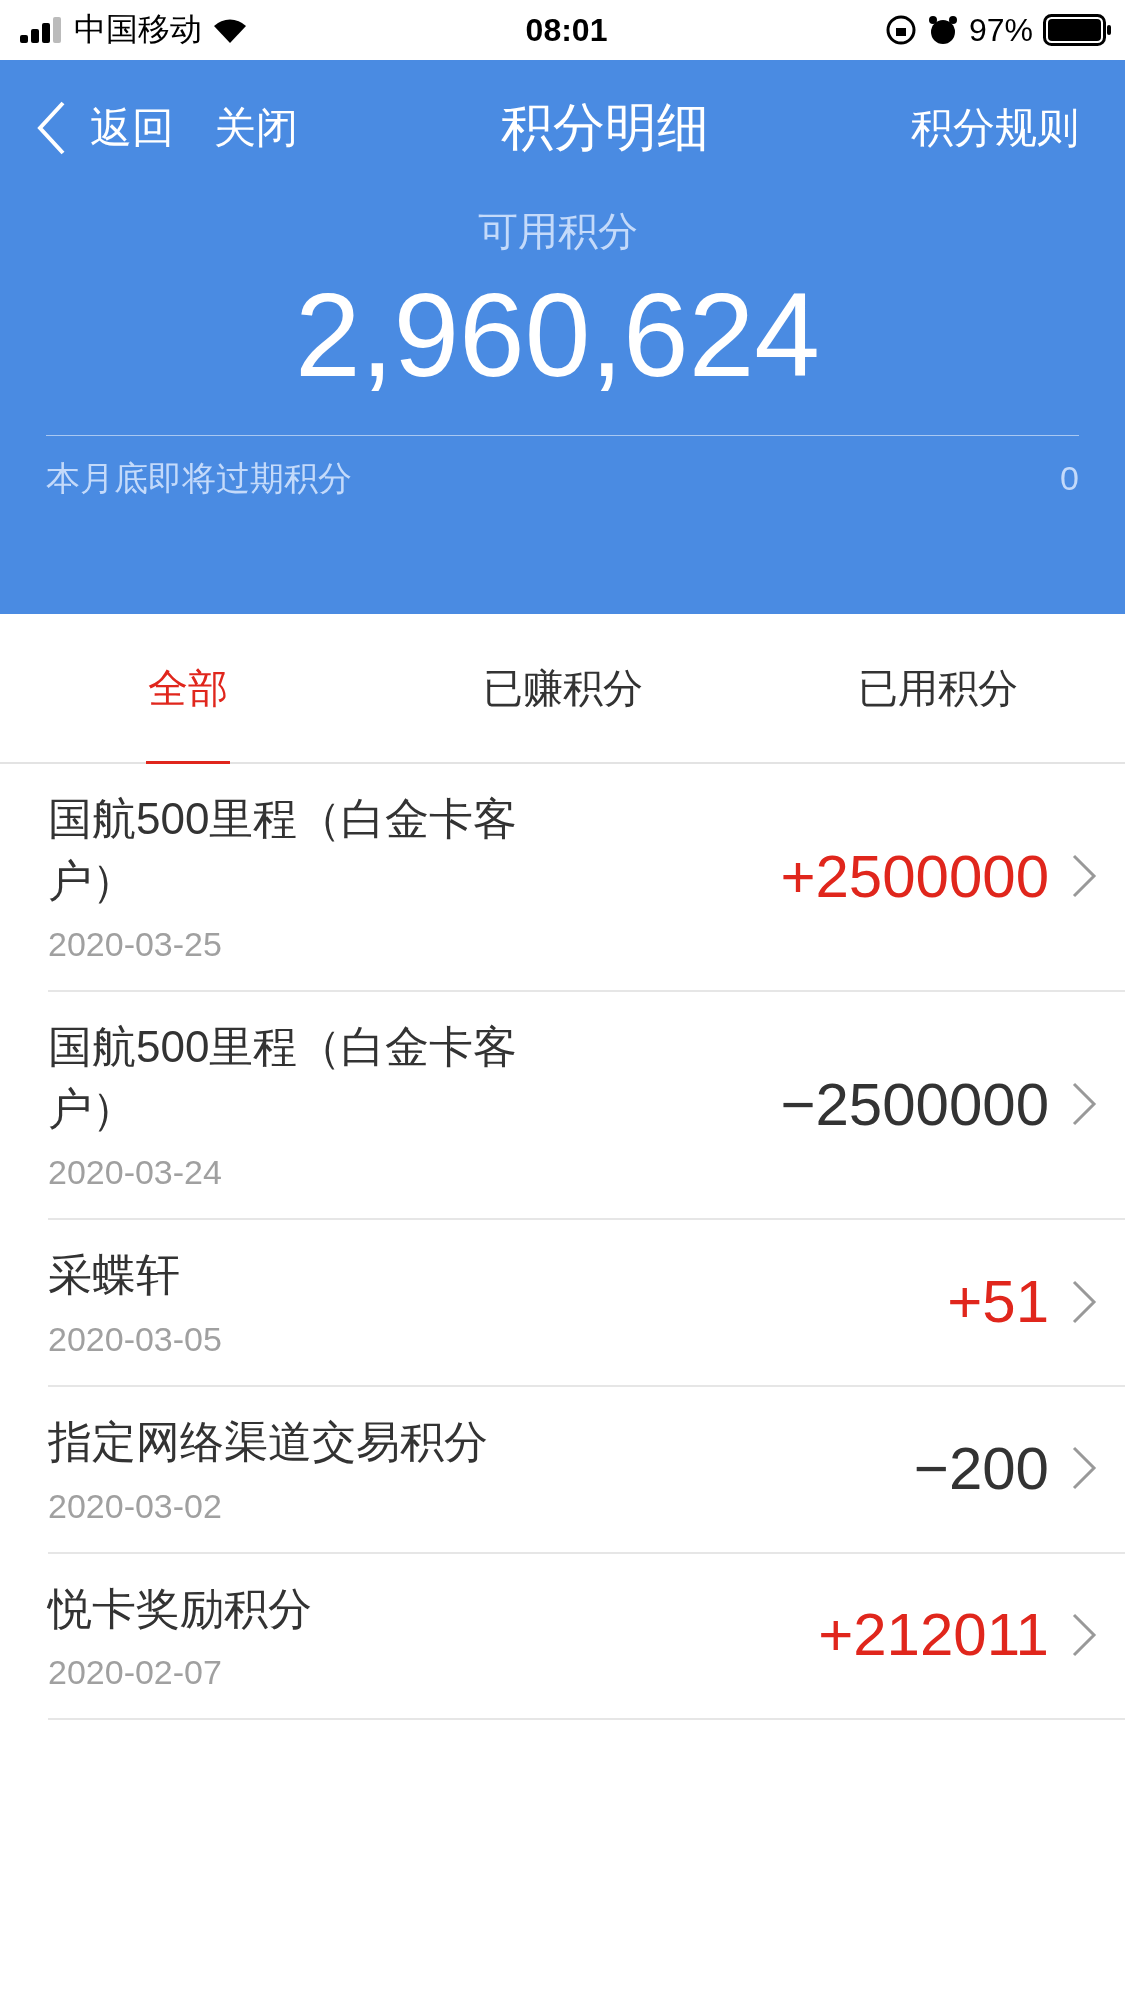  What do you see at coordinates (562, 688) in the screenshot?
I see `filter-tab: 已赚积分` at bounding box center [562, 688].